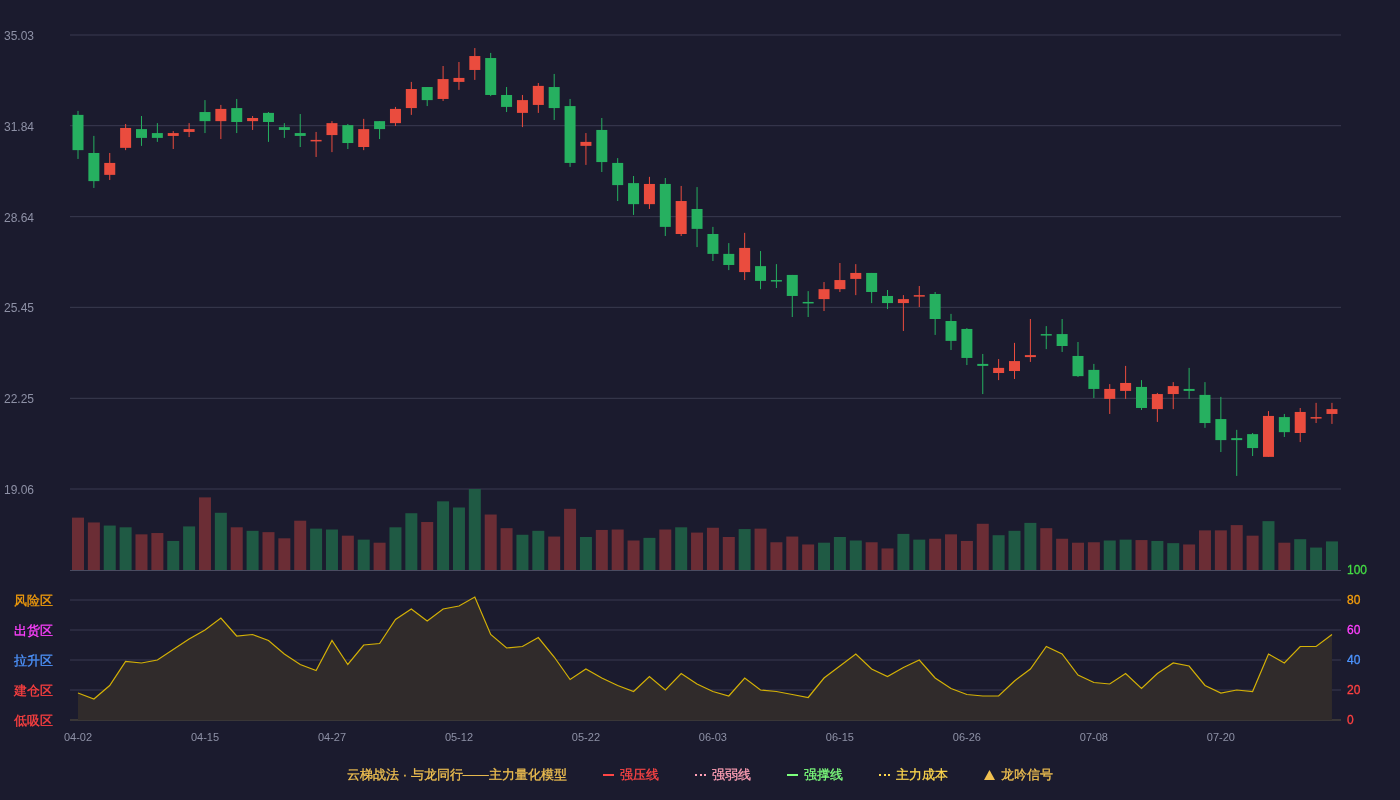 The image size is (1400, 800). I want to click on y-axis-label: 0, so click(1350, 720).